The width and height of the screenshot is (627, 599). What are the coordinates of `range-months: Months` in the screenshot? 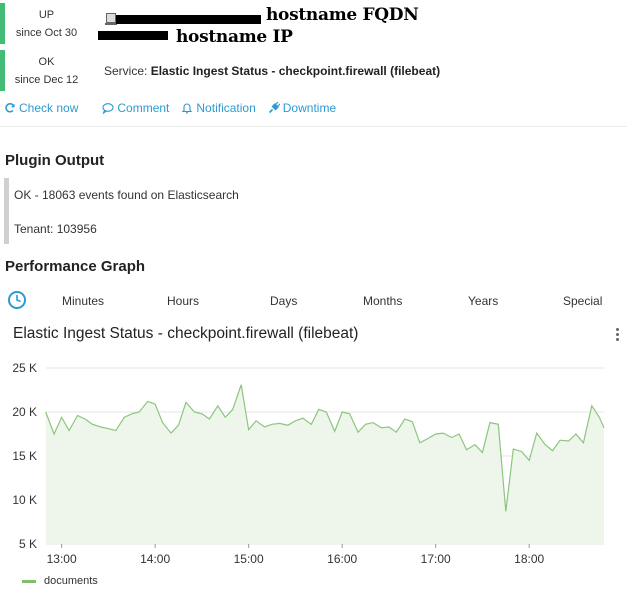 It's located at (382, 301).